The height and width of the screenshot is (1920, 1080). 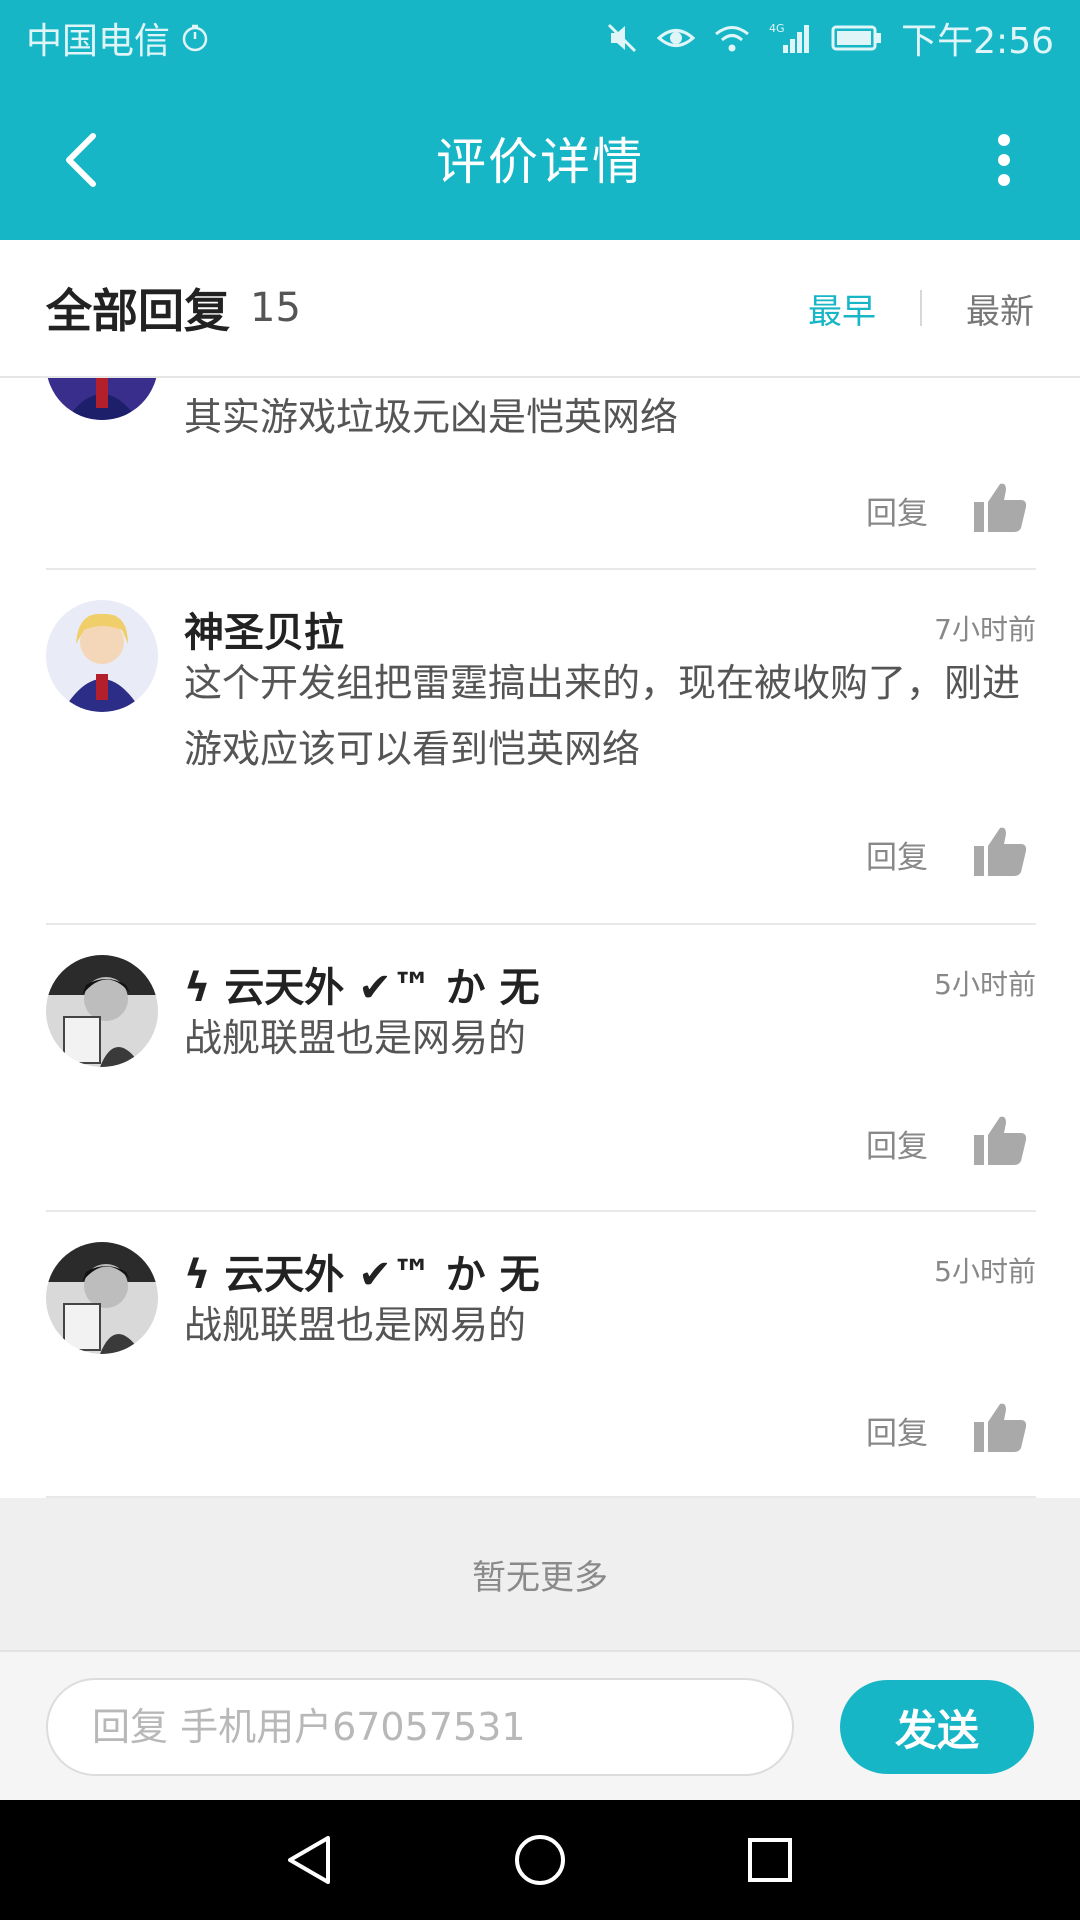 I want to click on send-button: 发送, so click(x=937, y=1727).